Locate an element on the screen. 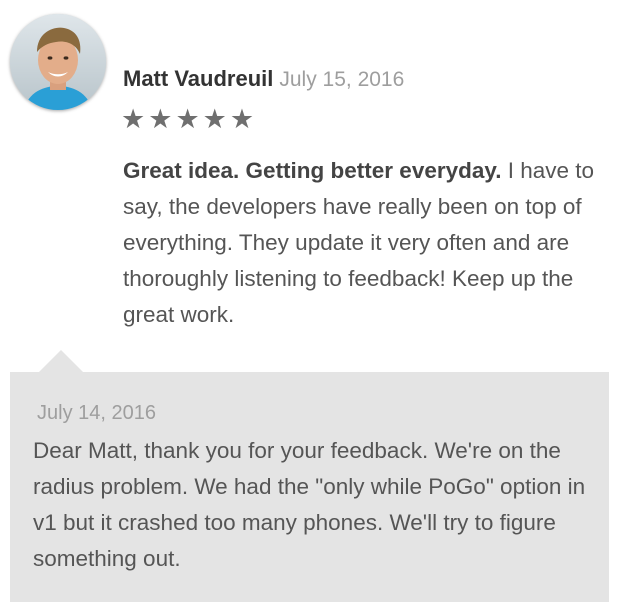 The width and height of the screenshot is (630, 616). author-name: Matt Vaudreuil is located at coordinates (198, 78).